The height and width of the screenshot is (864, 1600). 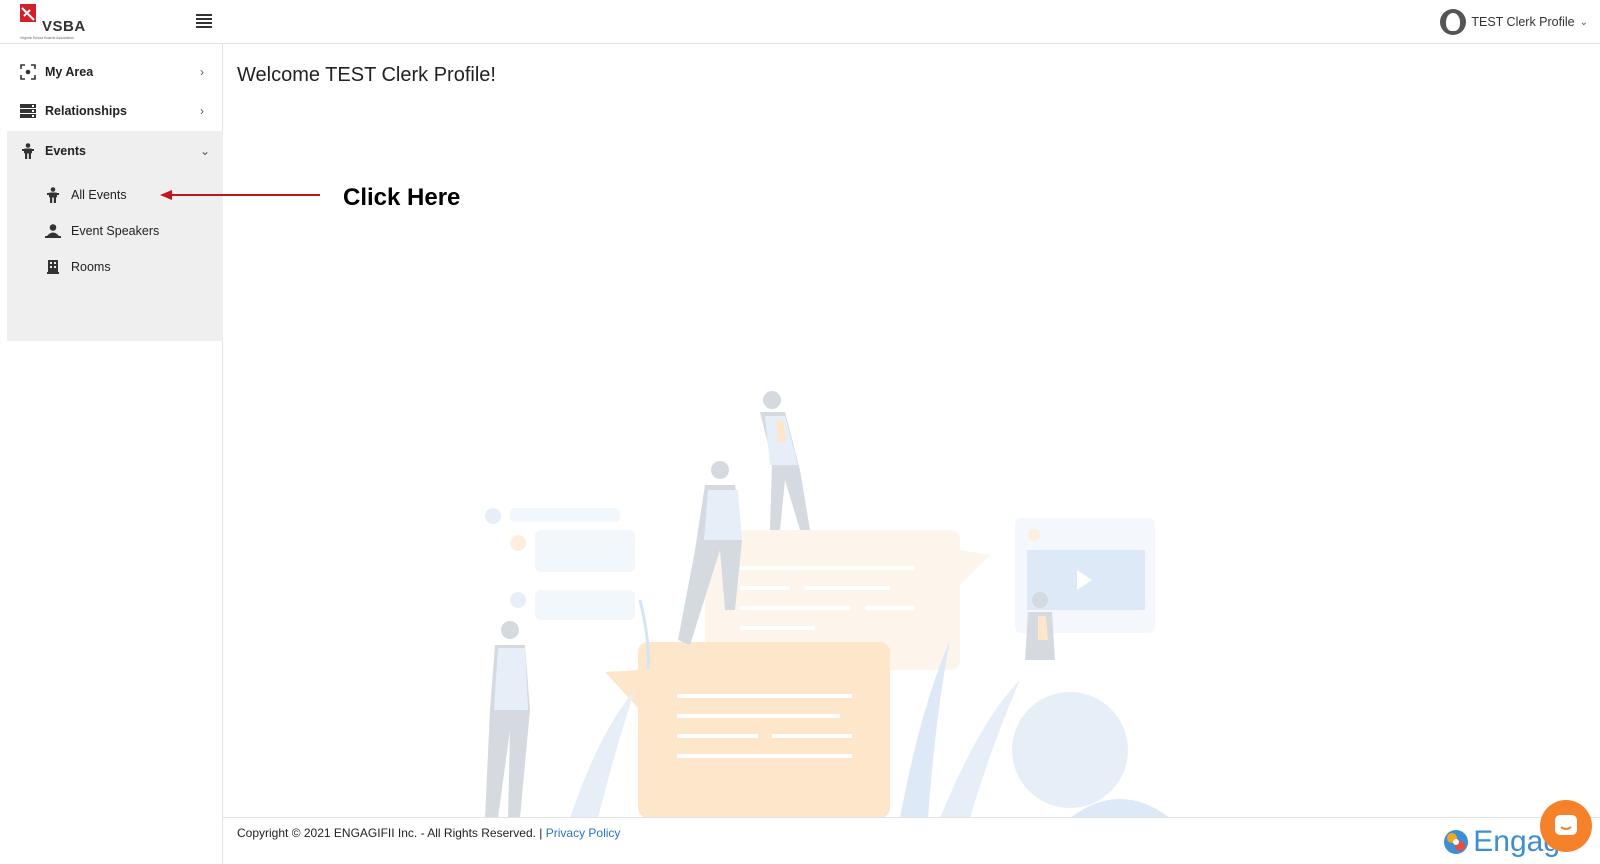 What do you see at coordinates (65, 151) in the screenshot?
I see `sidebar-item-label: Events` at bounding box center [65, 151].